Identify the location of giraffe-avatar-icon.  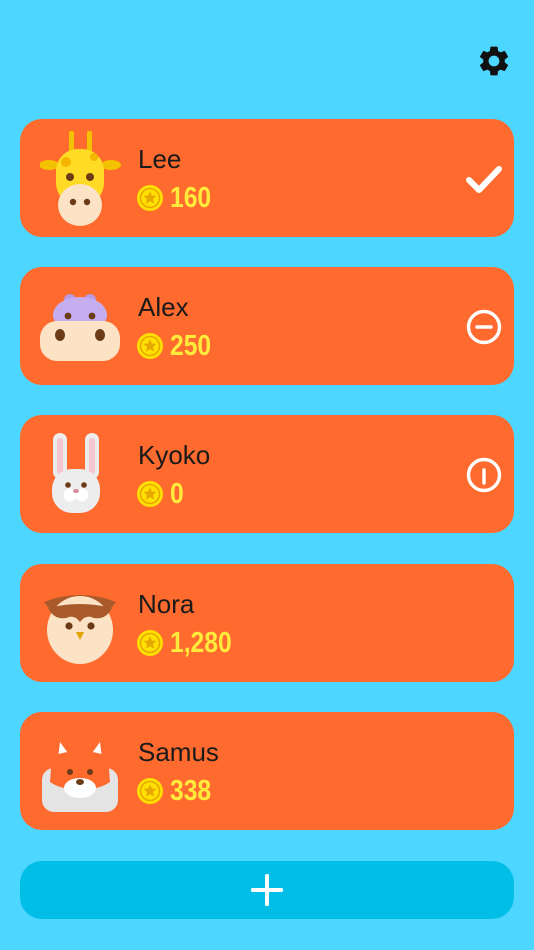
(90, 179).